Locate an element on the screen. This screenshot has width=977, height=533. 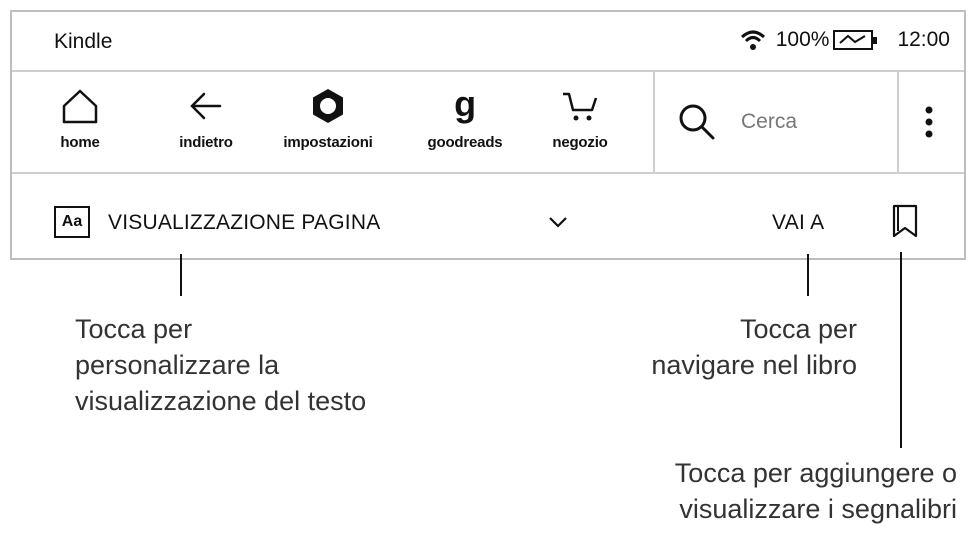
callout-line: personalizzare la is located at coordinates (177, 365).